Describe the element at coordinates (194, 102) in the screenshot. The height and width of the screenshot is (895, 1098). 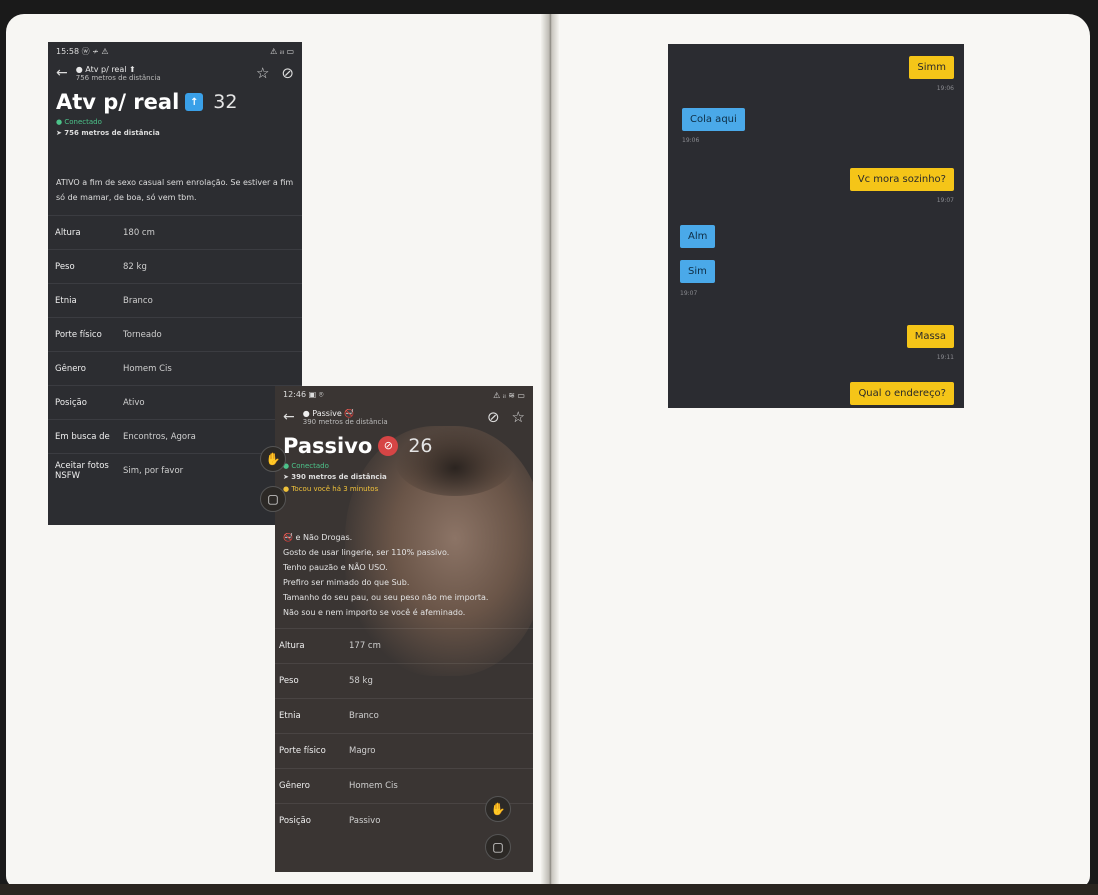
I see `top-badge-icon: ↑` at that location.